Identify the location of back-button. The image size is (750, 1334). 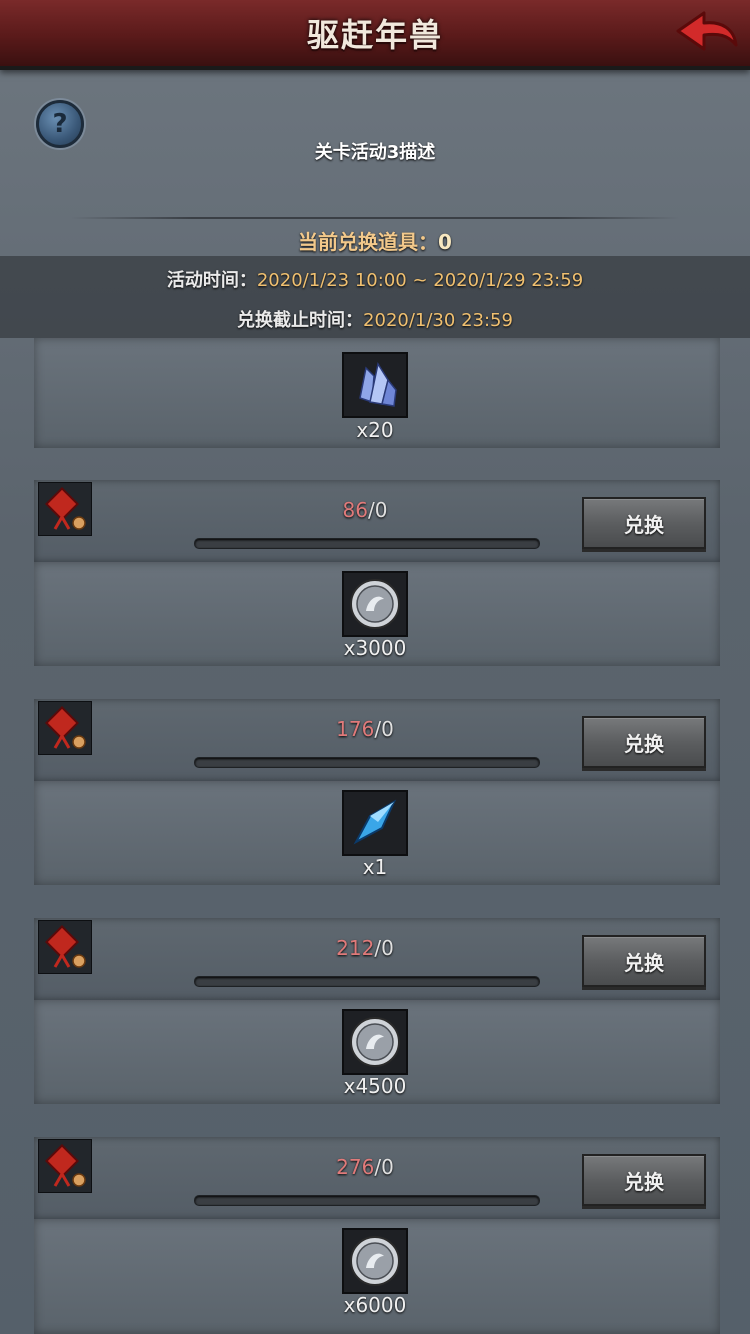
(707, 32).